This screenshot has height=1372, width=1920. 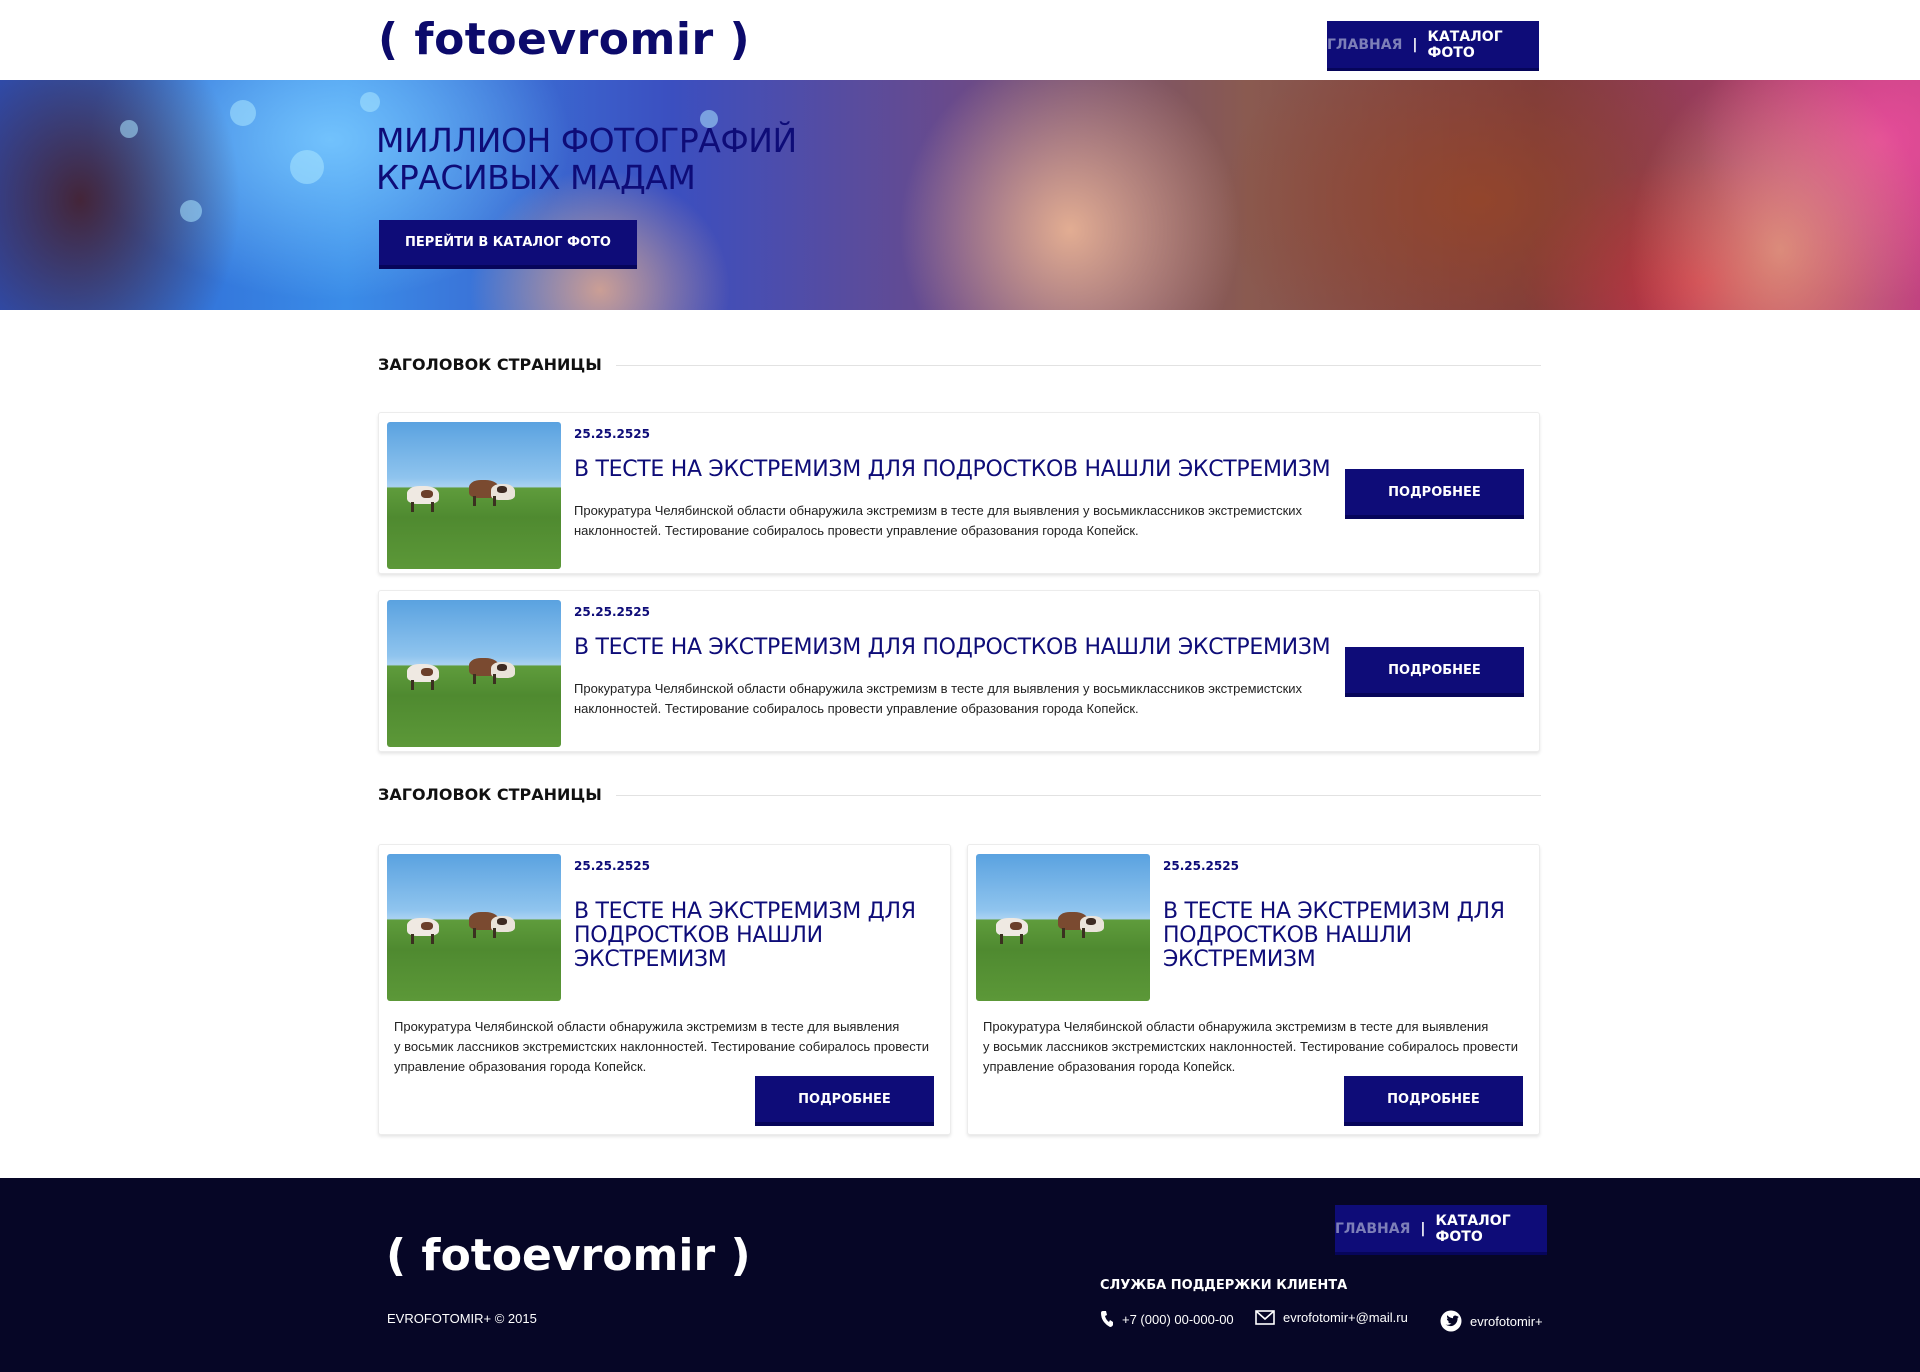 What do you see at coordinates (462, 1318) in the screenshot?
I see `footer-copyright: EVROFOTOMIR+ © 2015` at bounding box center [462, 1318].